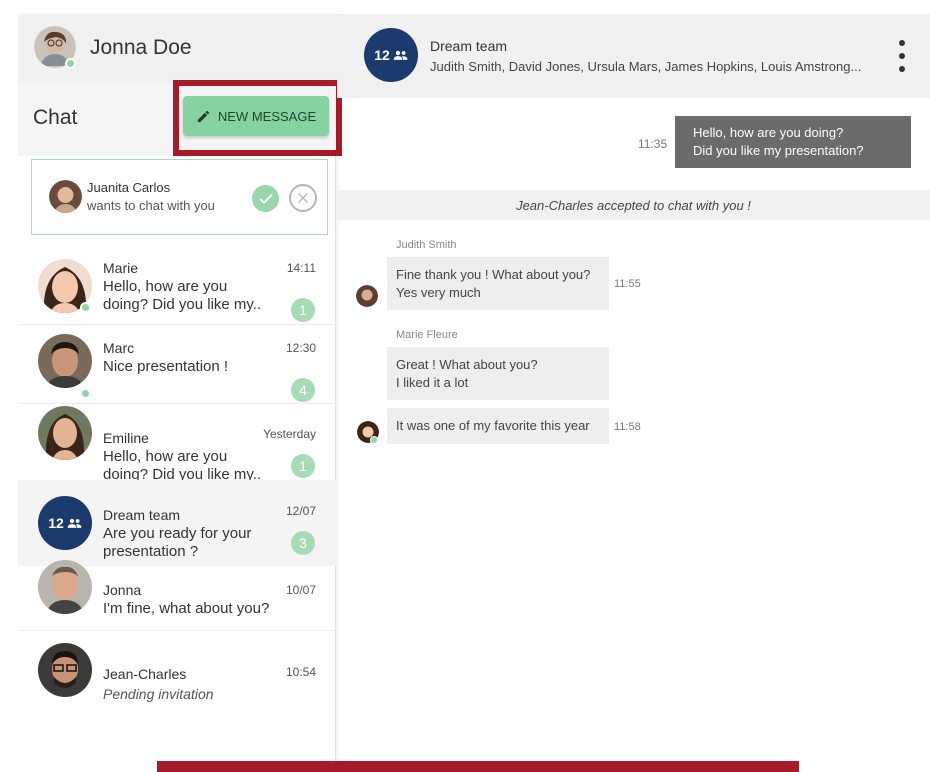 The width and height of the screenshot is (930, 772). What do you see at coordinates (158, 694) in the screenshot?
I see `pending-invitation-label: Pending invitation` at bounding box center [158, 694].